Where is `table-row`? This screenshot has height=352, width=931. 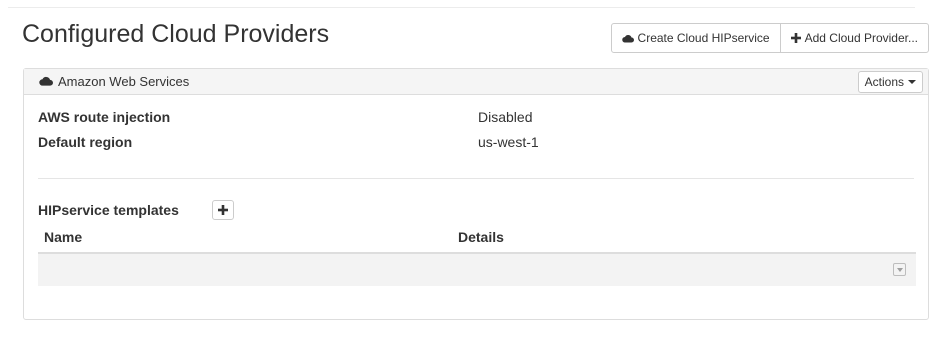
table-row is located at coordinates (477, 269).